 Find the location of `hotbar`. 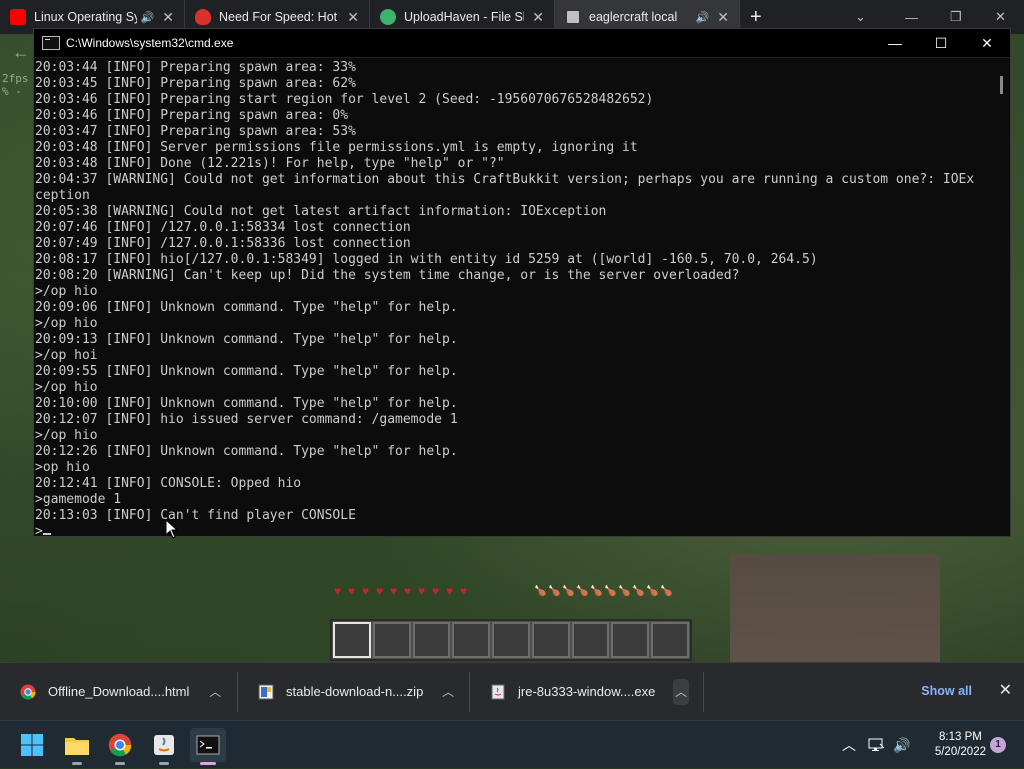

hotbar is located at coordinates (511, 640).